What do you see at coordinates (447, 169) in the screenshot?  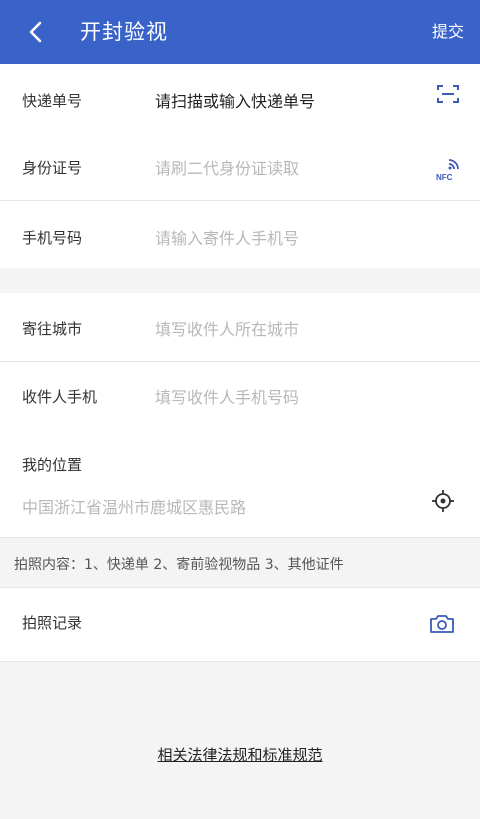 I see `nfc-icon: NFC` at bounding box center [447, 169].